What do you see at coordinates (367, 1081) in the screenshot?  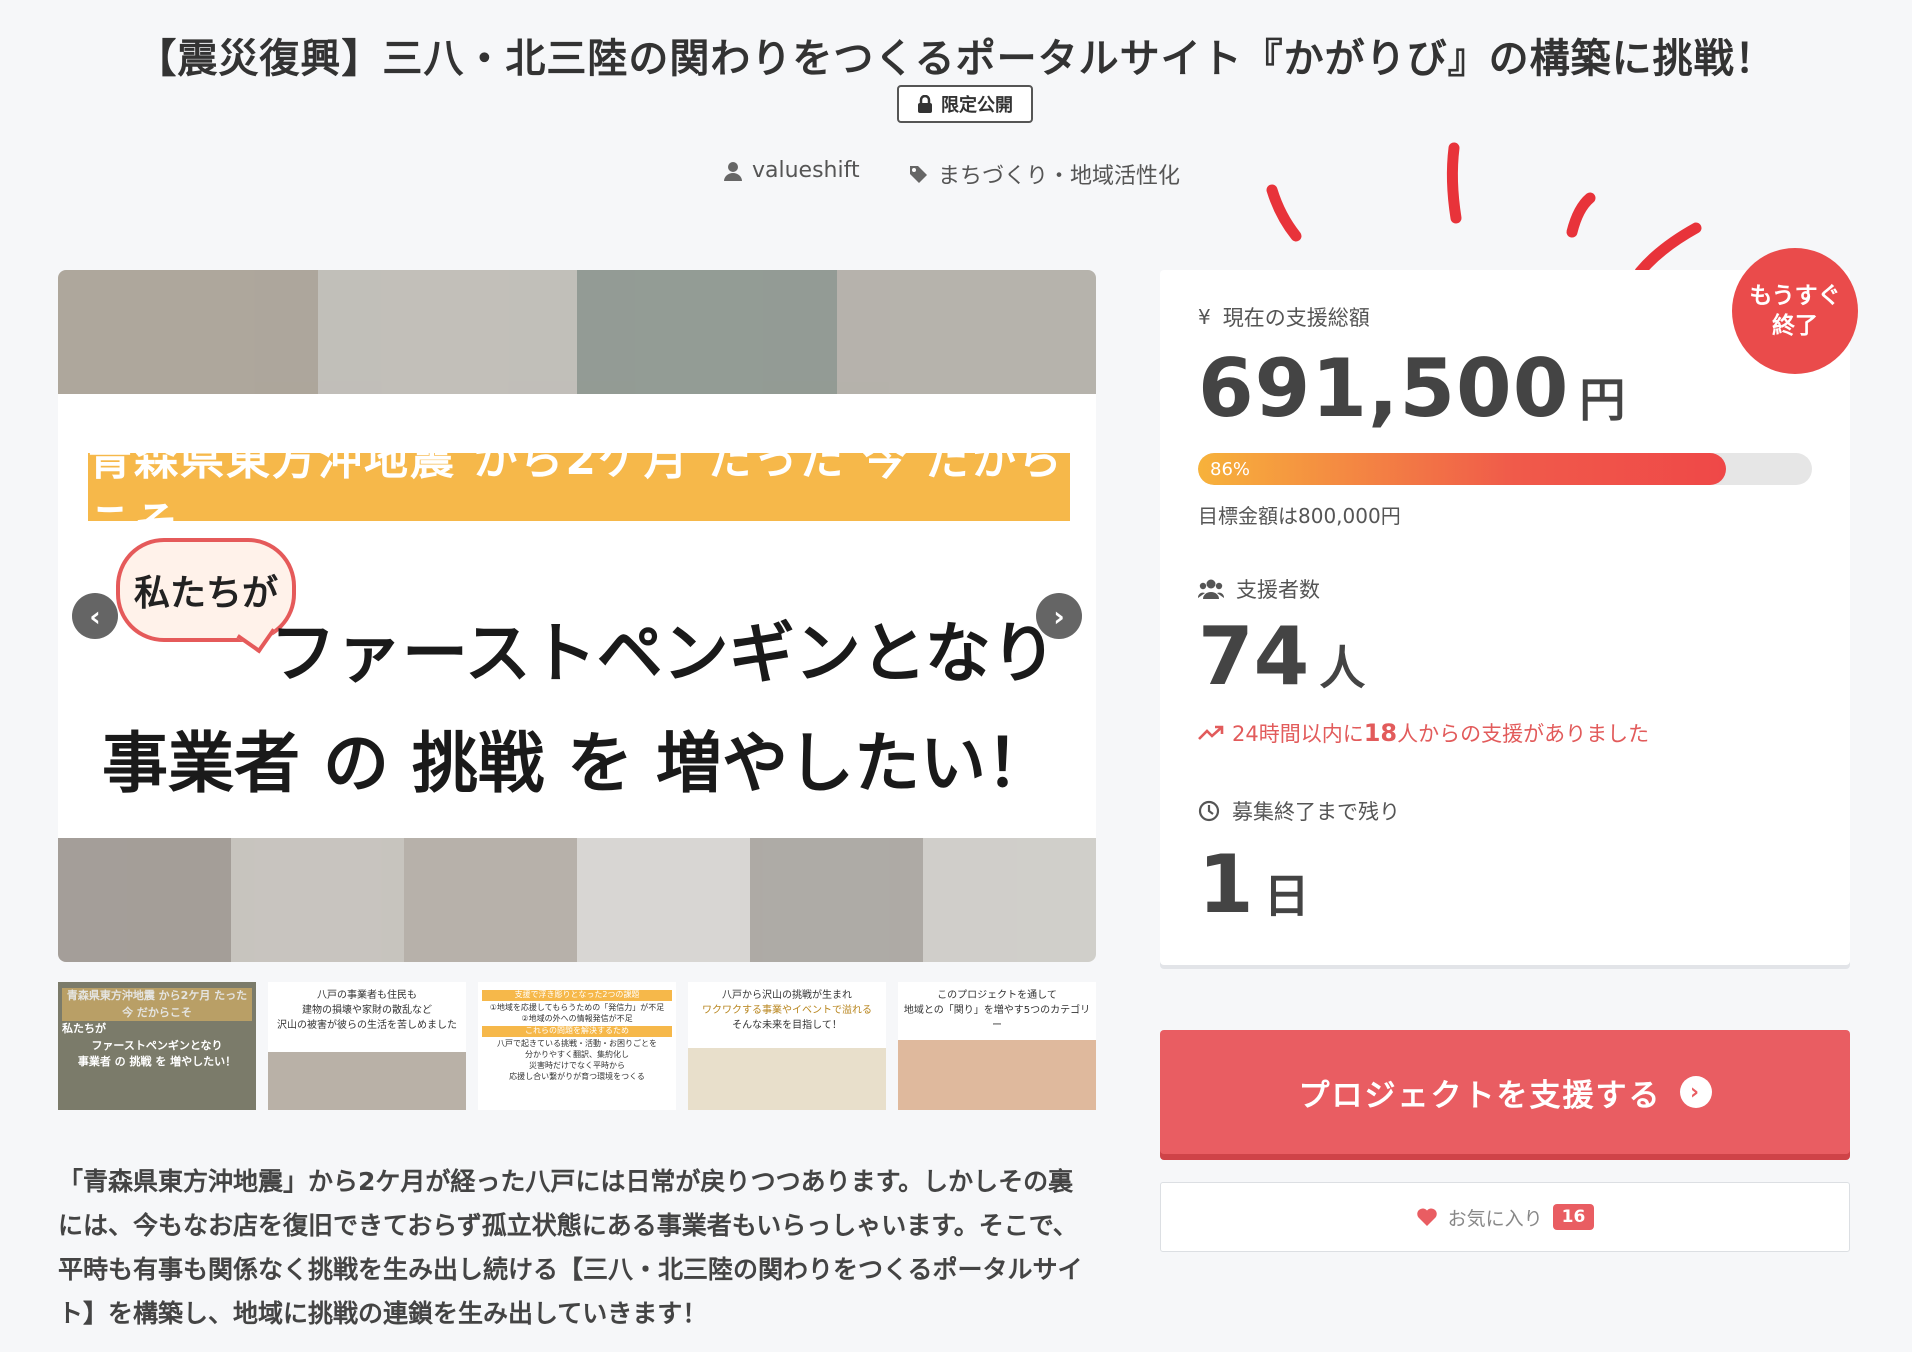 I see `thumbnail-photo` at bounding box center [367, 1081].